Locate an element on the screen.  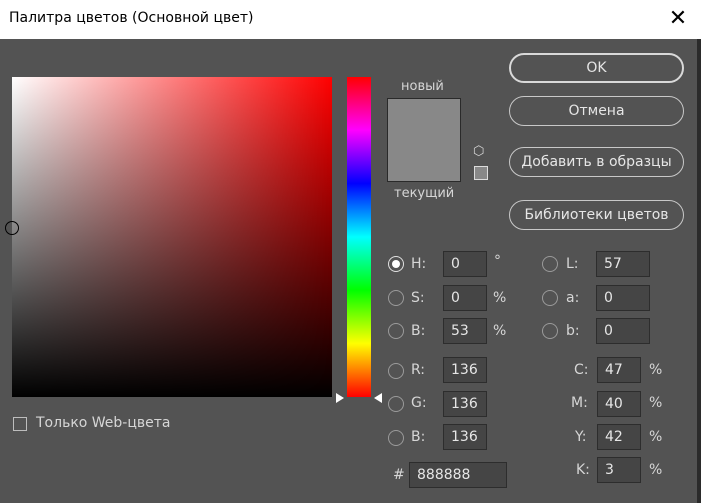
label-rgb-b: B: is located at coordinates (418, 437).